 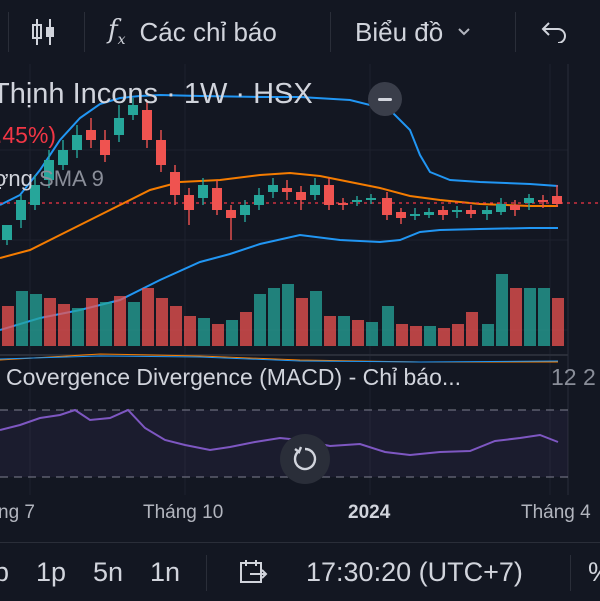 I want to click on macd-params: 12 2, so click(x=573, y=377).